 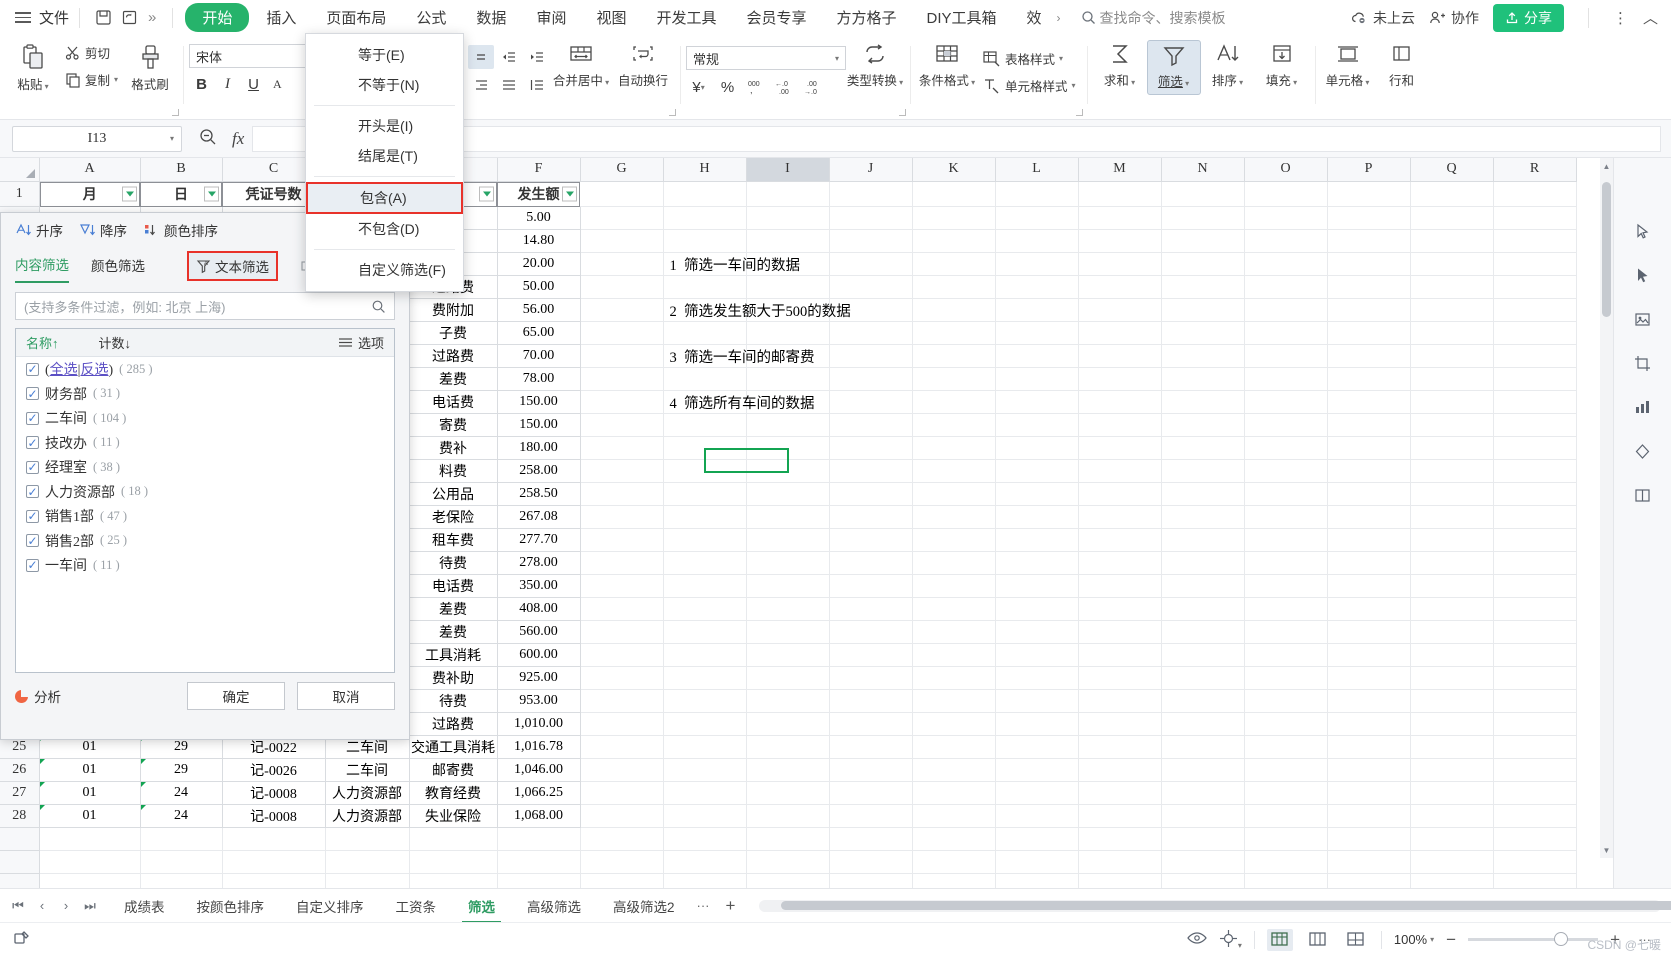 I want to click on grid-cell: 记-0008, so click(x=274, y=816).